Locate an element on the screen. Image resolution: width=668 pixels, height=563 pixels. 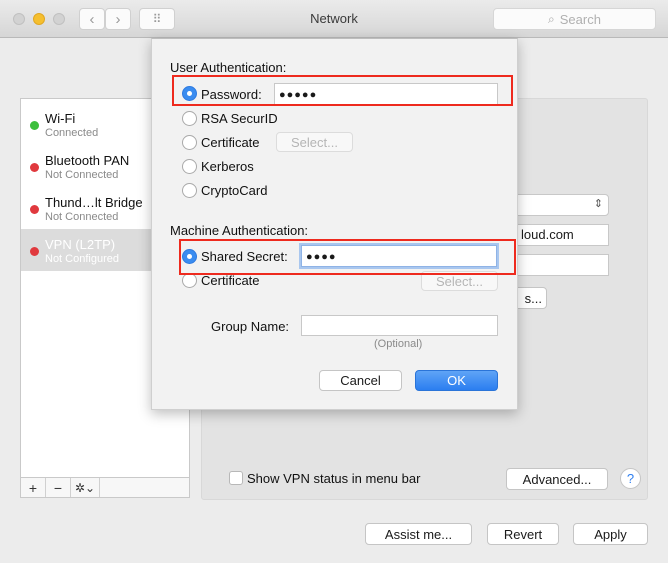
add-service-button: + is located at coordinates (33, 487).